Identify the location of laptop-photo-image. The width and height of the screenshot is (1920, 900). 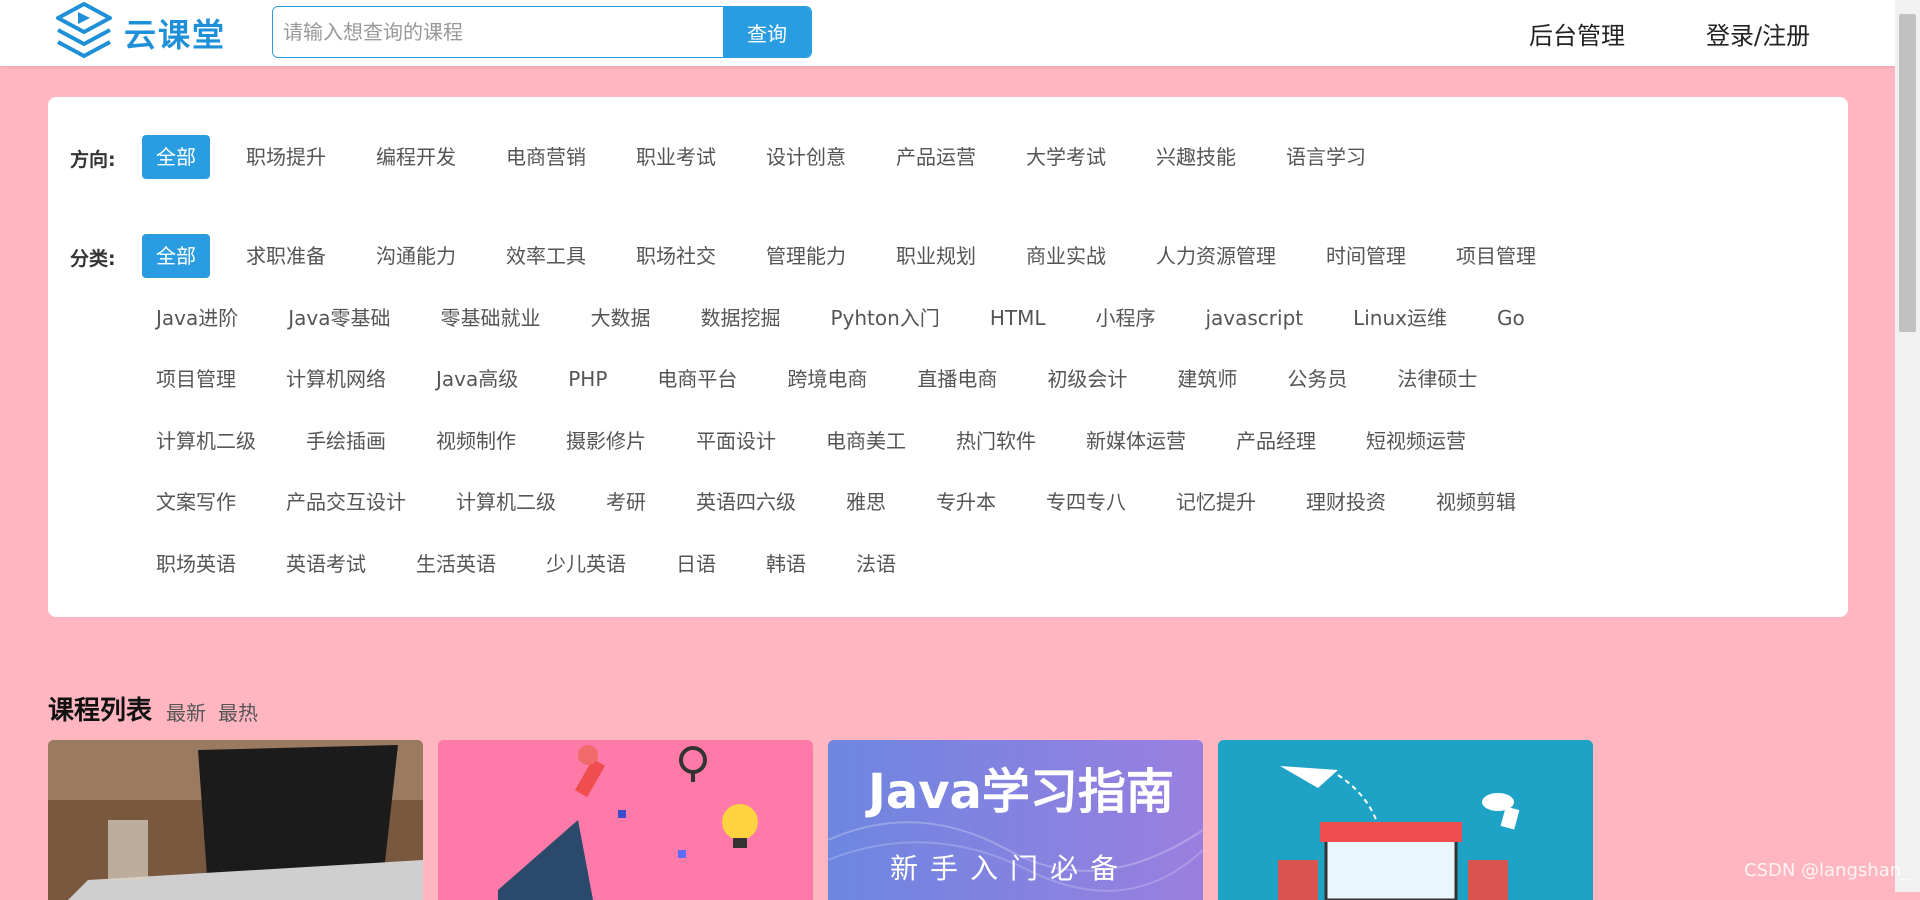
(235, 820).